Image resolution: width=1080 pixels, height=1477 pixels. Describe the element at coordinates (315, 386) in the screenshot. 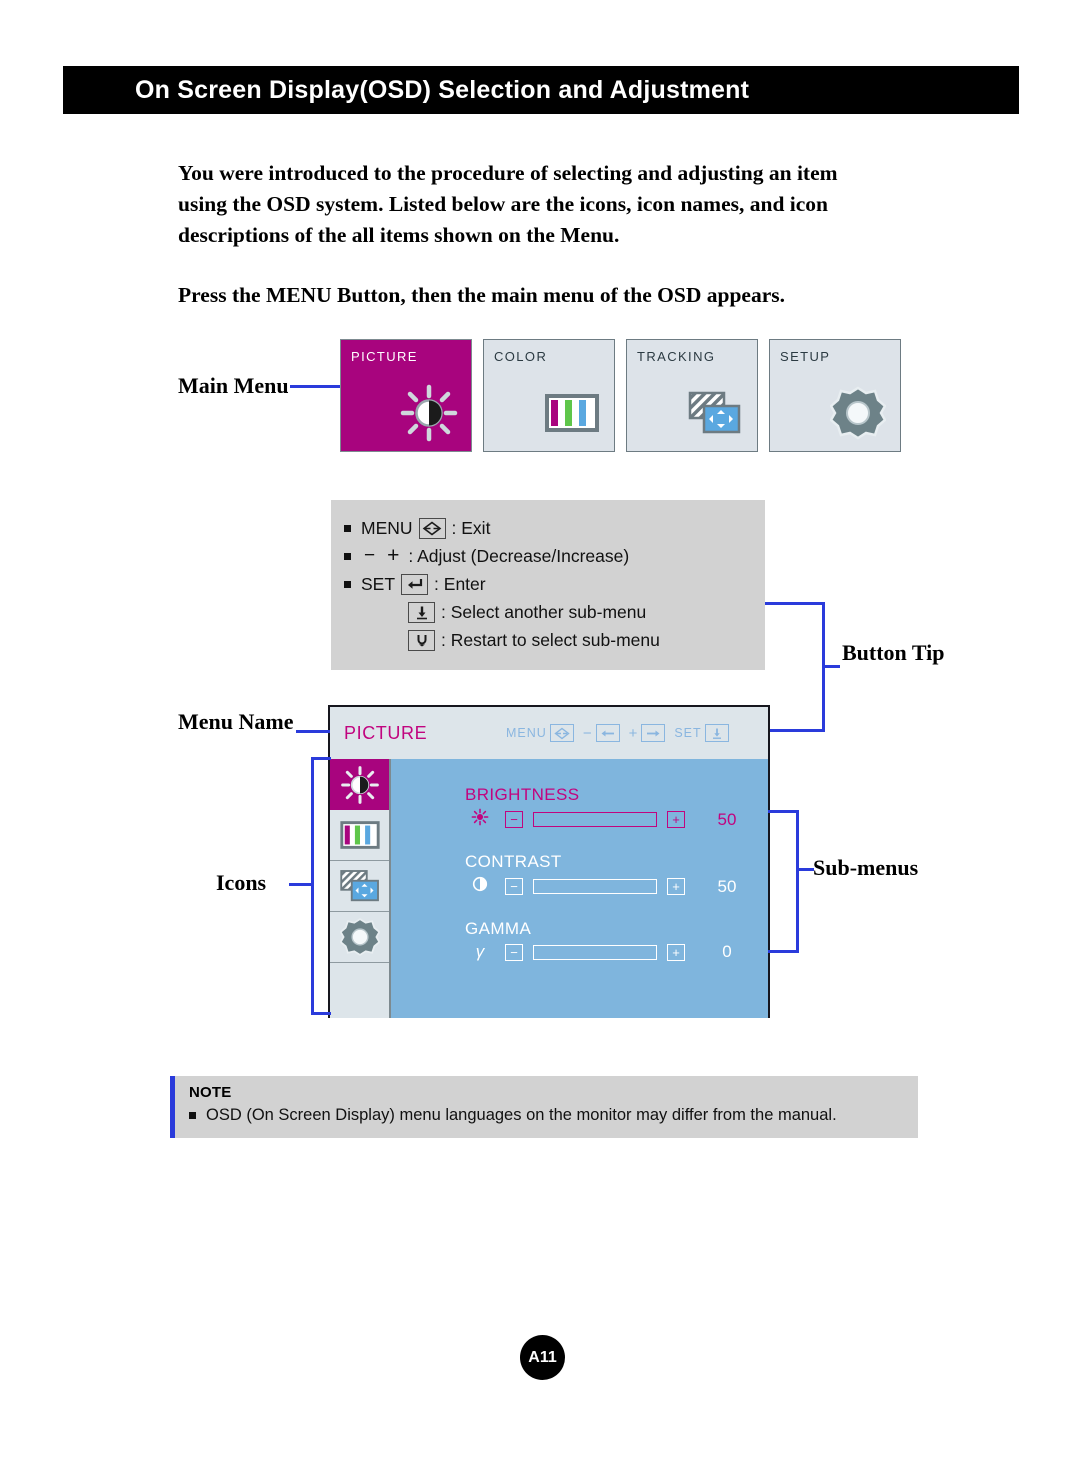

I see `leader-main-menu` at that location.